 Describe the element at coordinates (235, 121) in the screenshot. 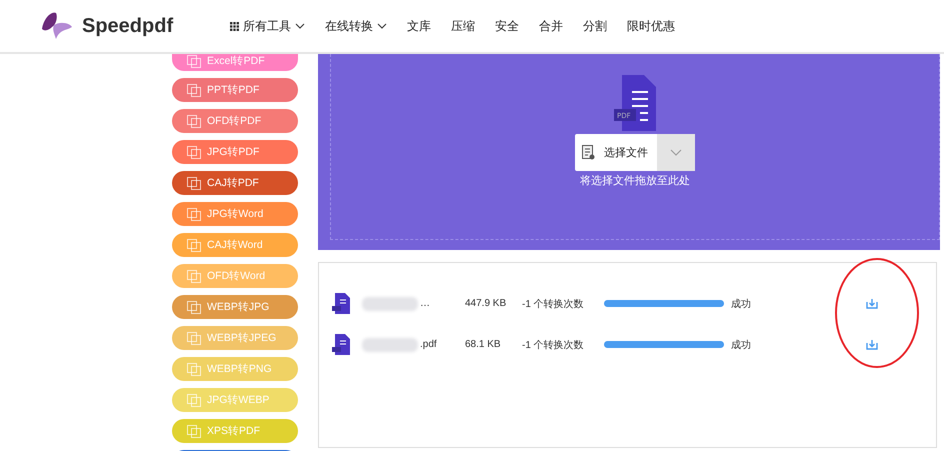

I see `tool-link: OFD转PDF` at that location.